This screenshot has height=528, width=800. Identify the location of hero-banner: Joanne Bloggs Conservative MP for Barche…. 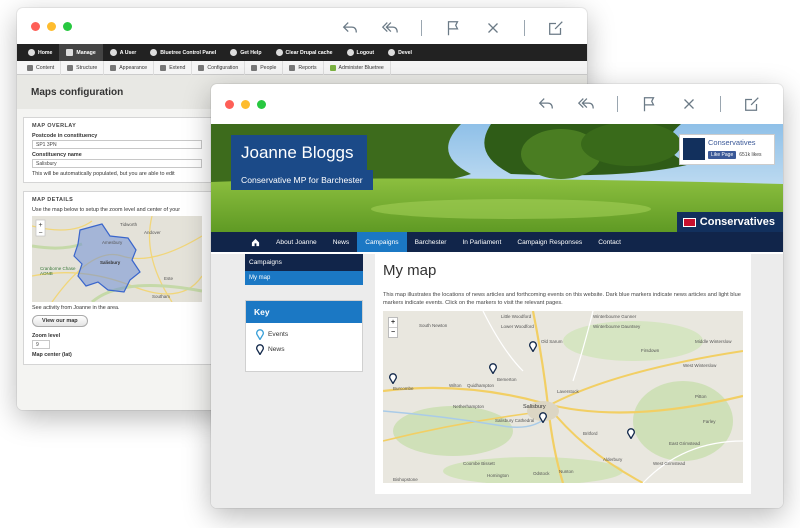
(497, 178).